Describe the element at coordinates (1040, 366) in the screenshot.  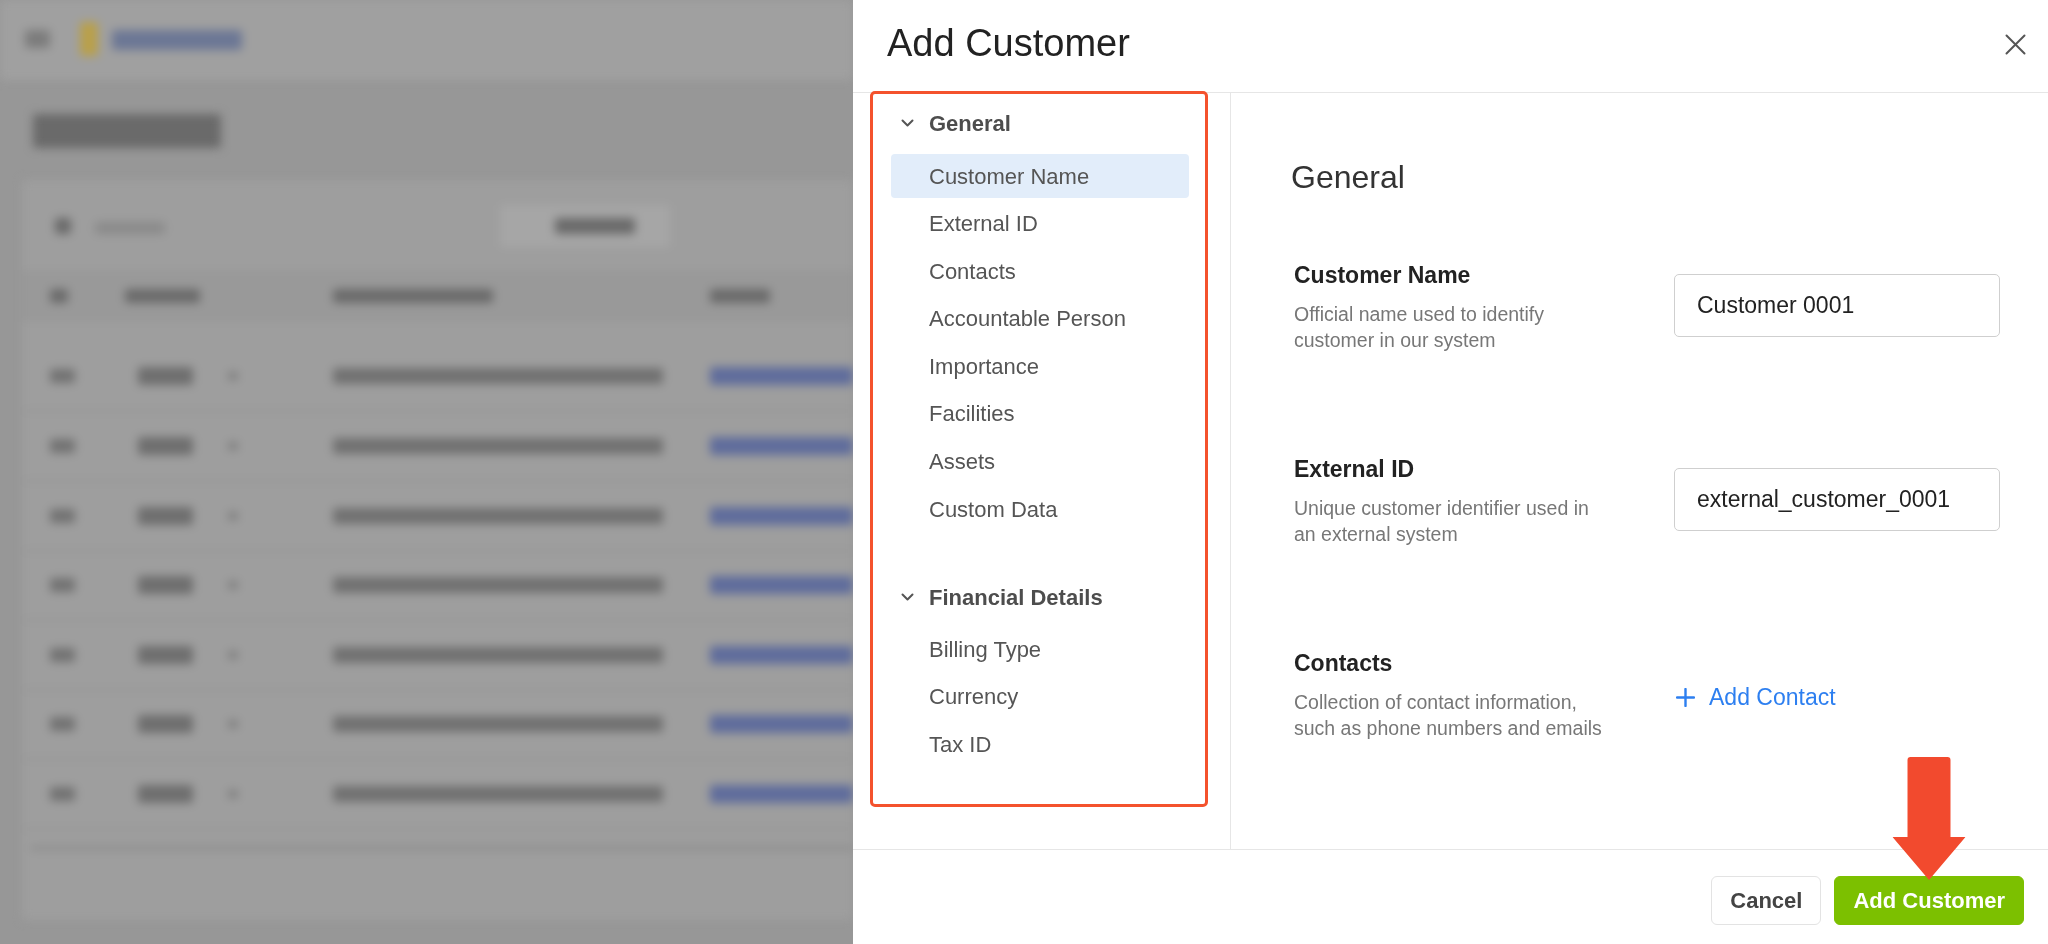
I see `sidebar-item: Importance` at that location.